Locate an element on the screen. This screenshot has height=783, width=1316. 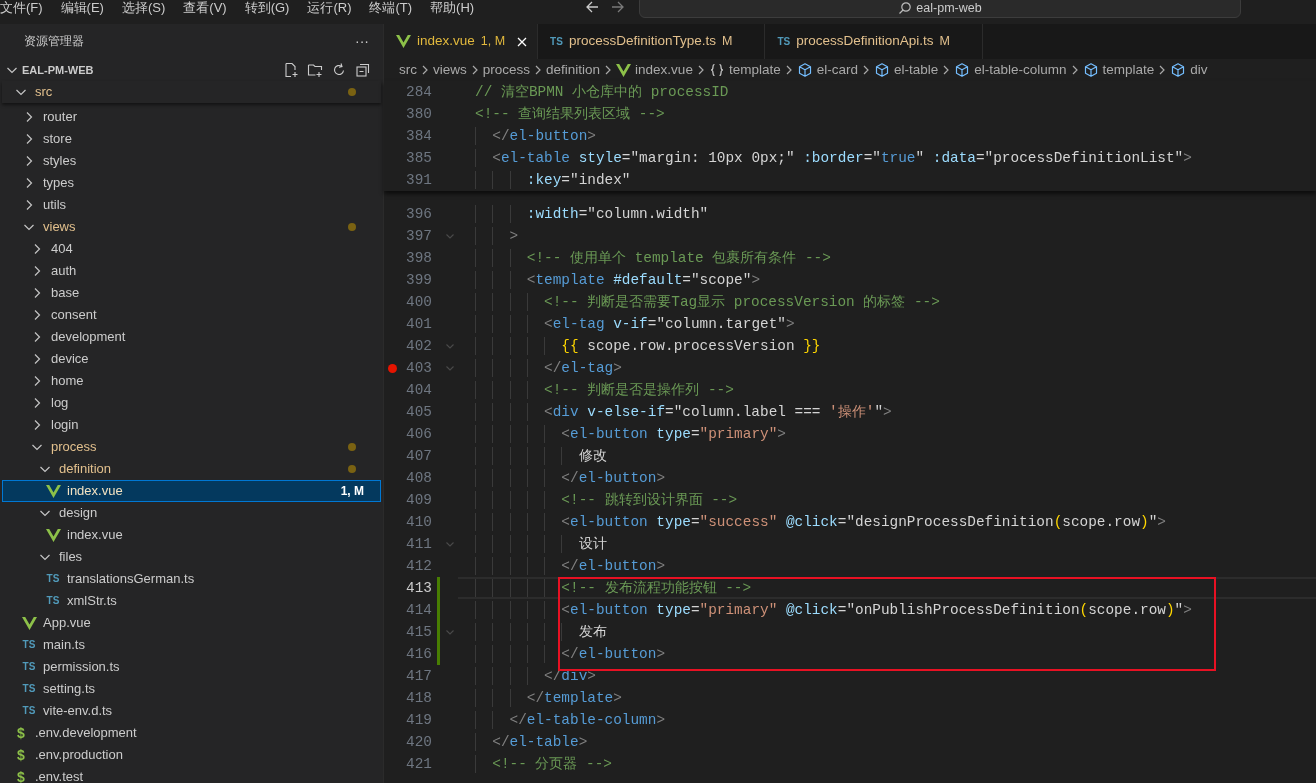
code-line: // 清空BPMN 小仓库中的 processID is located at coordinates (602, 92).